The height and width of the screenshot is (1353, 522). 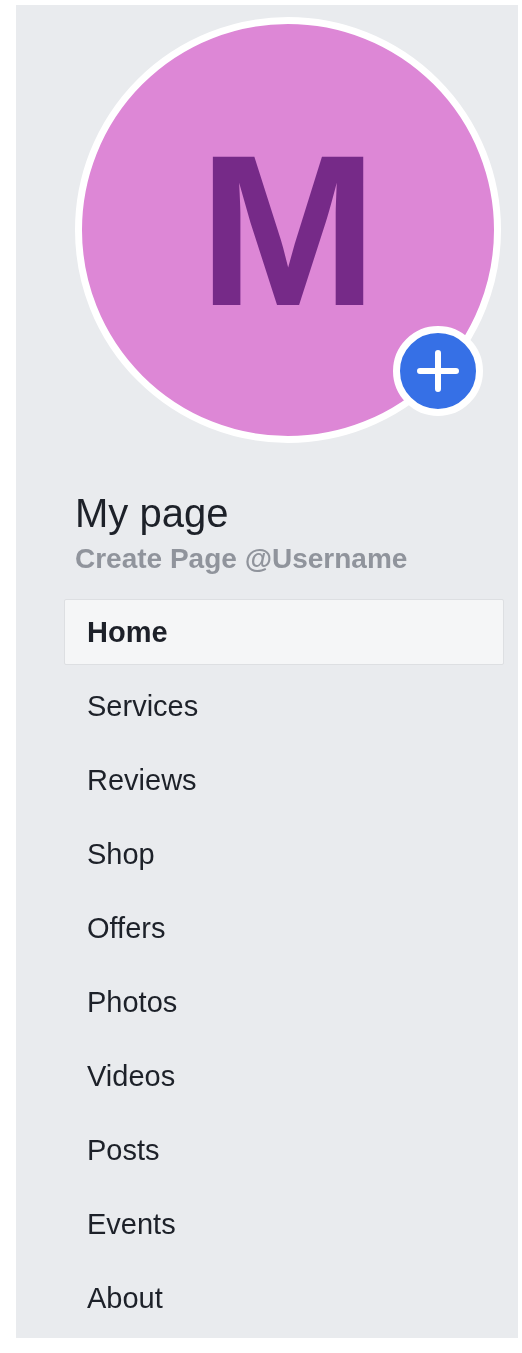 What do you see at coordinates (284, 780) in the screenshot?
I see `nav-item: Reviews` at bounding box center [284, 780].